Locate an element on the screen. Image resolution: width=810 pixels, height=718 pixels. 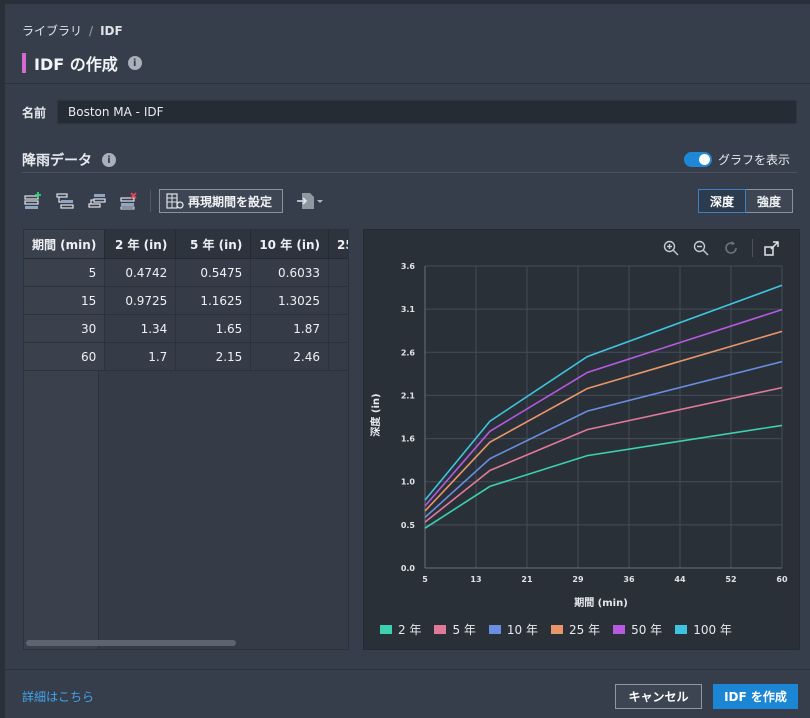
table-cell: 0.4742 is located at coordinates (140, 272).